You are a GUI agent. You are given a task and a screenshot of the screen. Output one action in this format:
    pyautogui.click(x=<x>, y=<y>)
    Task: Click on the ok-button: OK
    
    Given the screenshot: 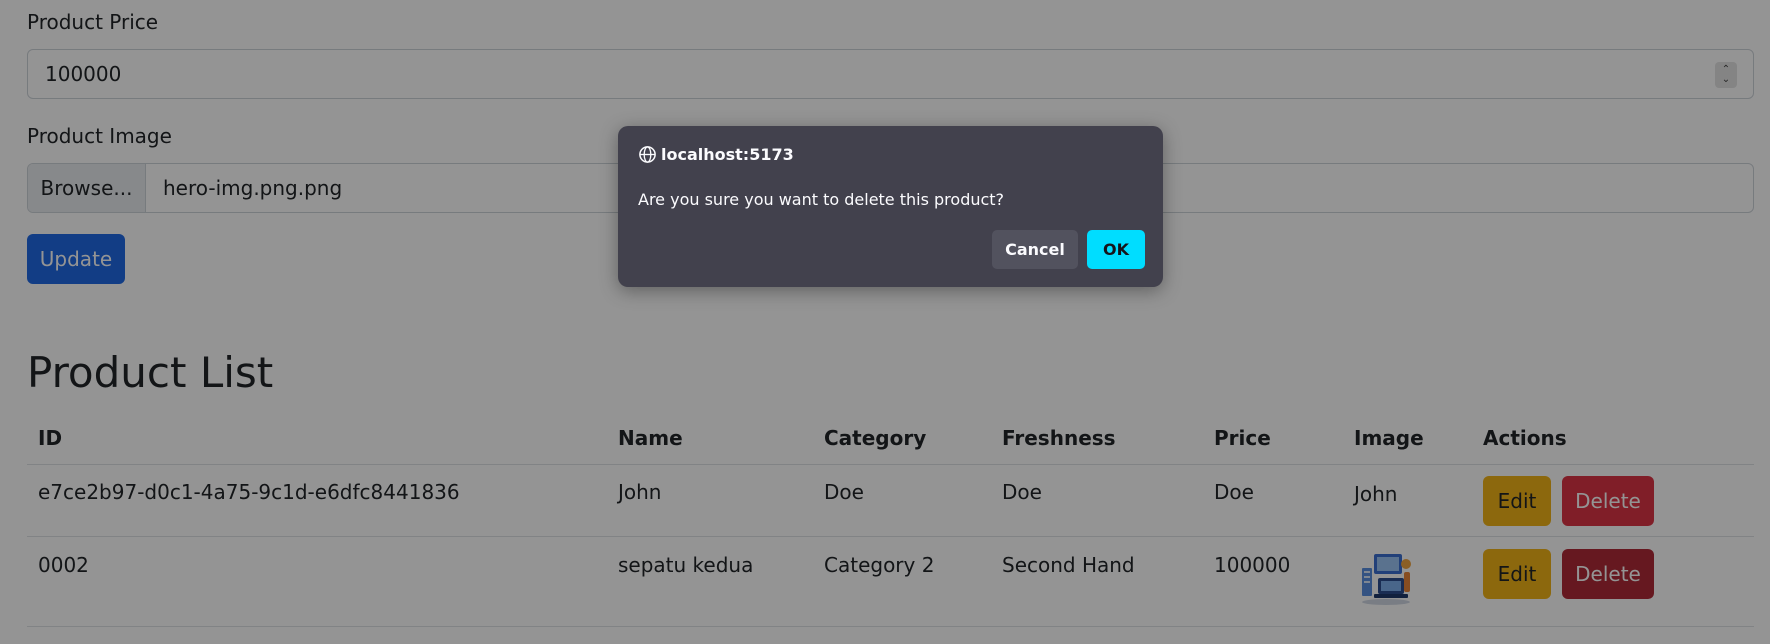 What is the action you would take?
    pyautogui.click(x=1116, y=249)
    